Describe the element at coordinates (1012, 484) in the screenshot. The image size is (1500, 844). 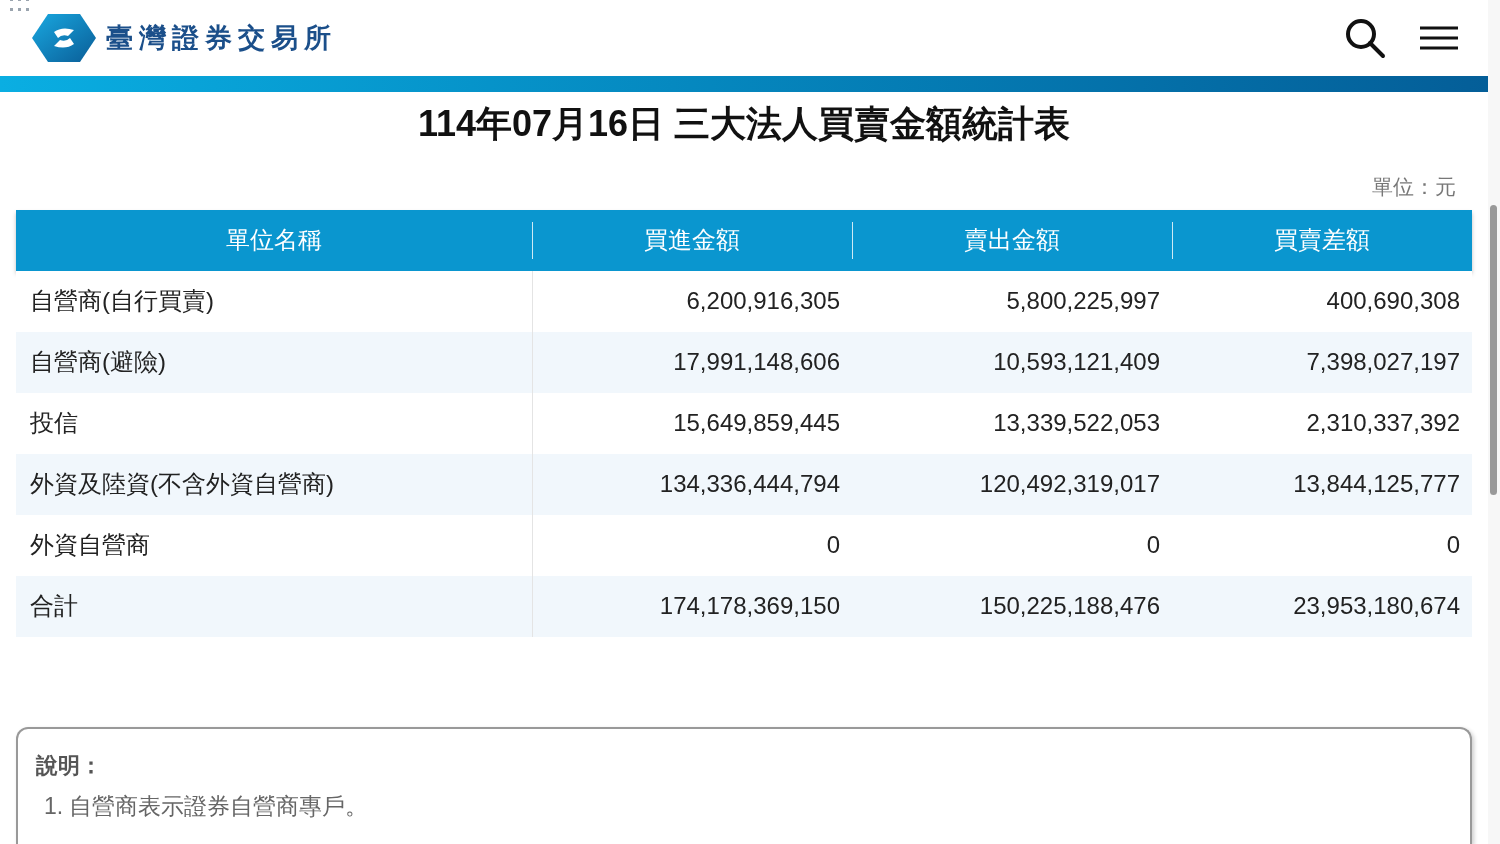
I see `table-cell: 120,492,319,017` at that location.